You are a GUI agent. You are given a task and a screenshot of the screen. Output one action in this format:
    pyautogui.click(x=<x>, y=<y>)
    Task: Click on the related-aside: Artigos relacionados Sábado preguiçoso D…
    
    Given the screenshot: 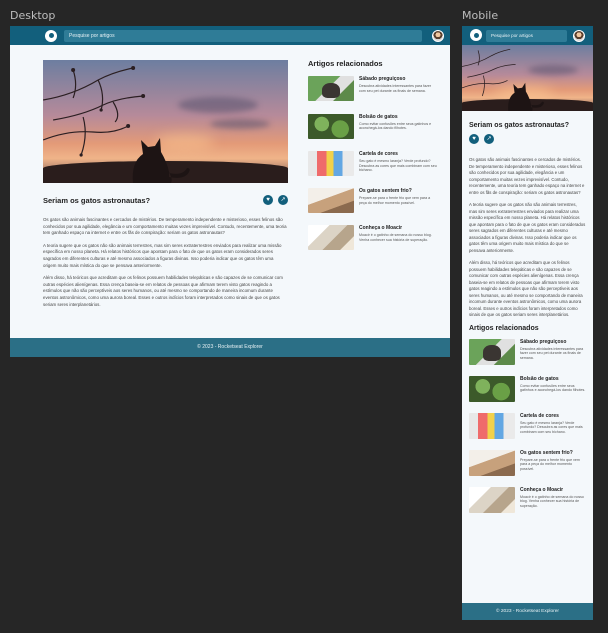 What is the action you would take?
    pyautogui.click(x=373, y=156)
    